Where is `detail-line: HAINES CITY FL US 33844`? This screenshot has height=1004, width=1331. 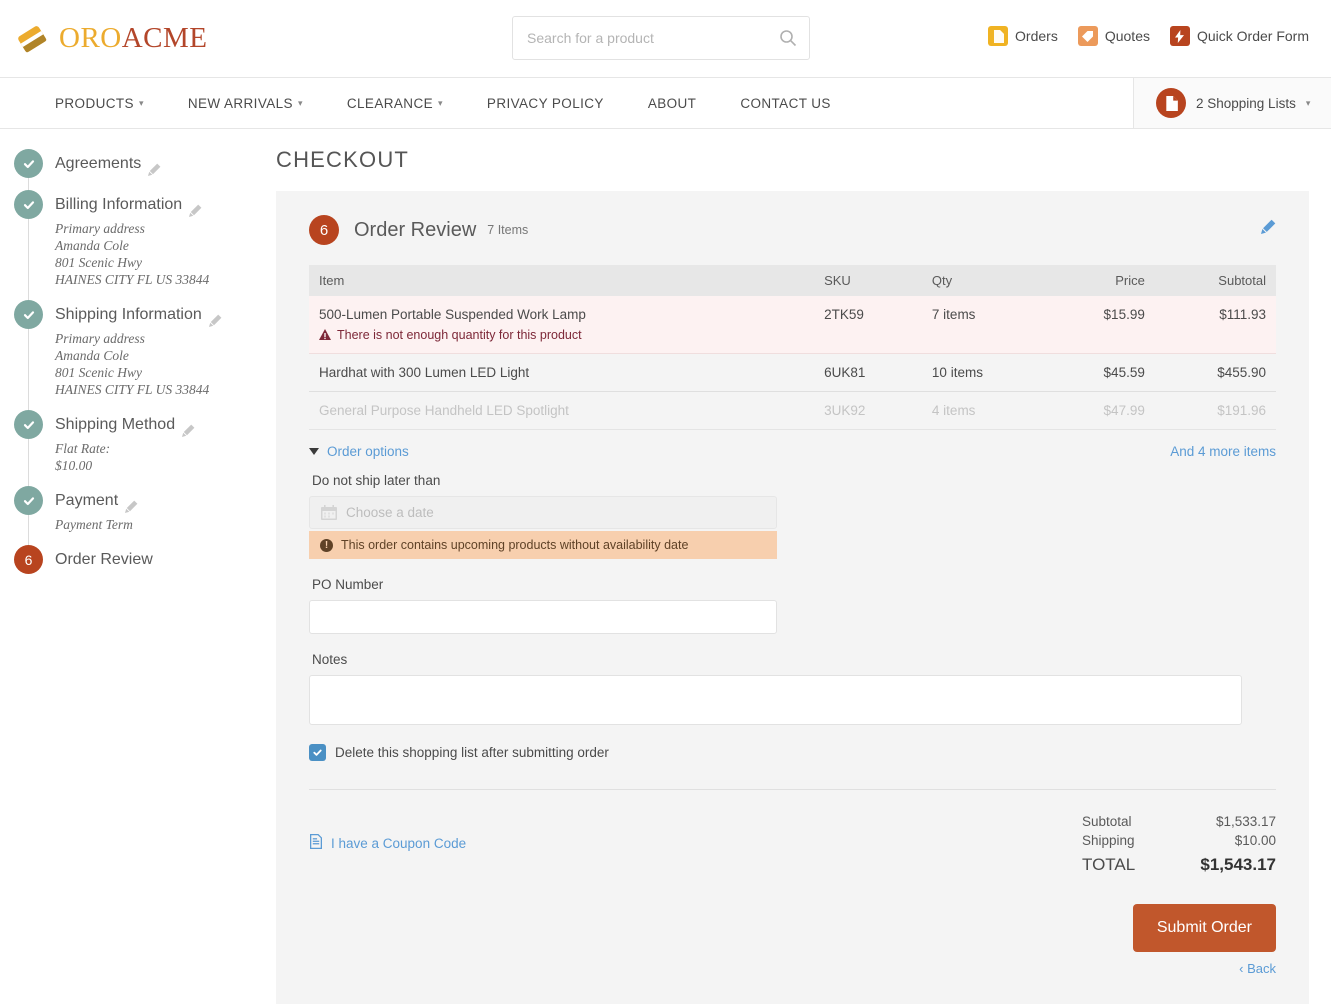 detail-line: HAINES CITY FL US 33844 is located at coordinates (132, 279).